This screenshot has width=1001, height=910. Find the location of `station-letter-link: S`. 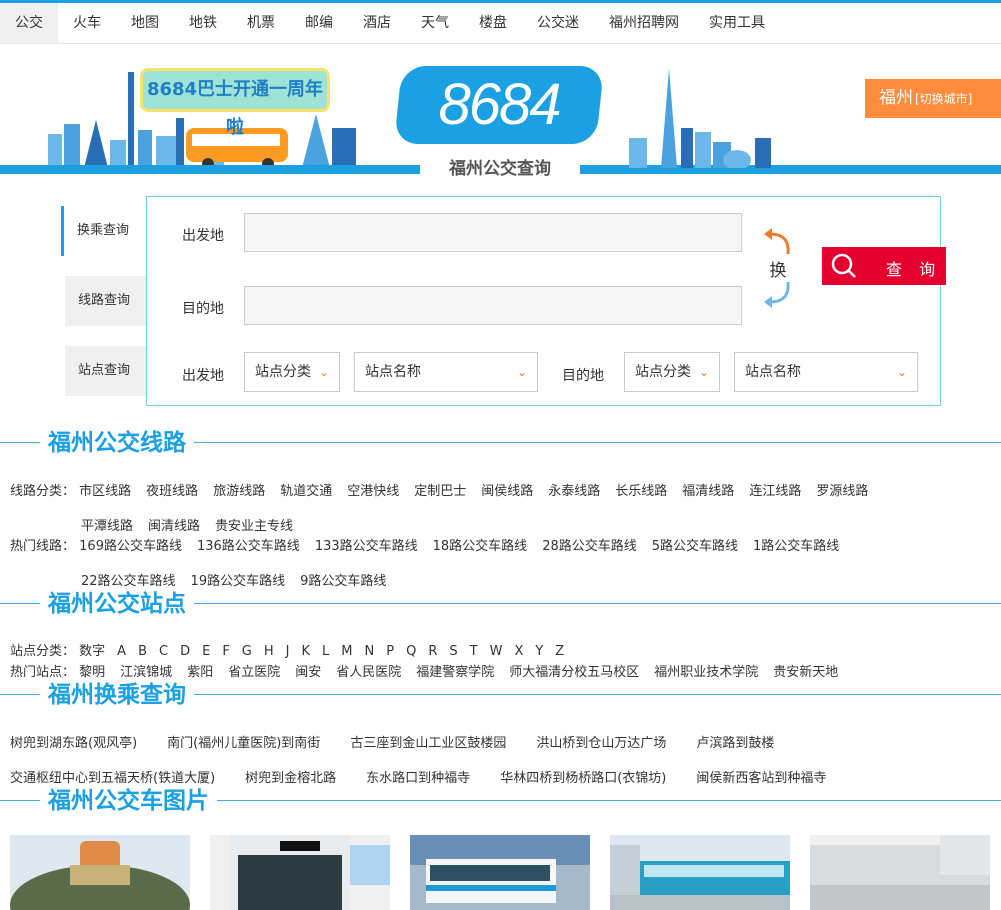

station-letter-link: S is located at coordinates (453, 651).